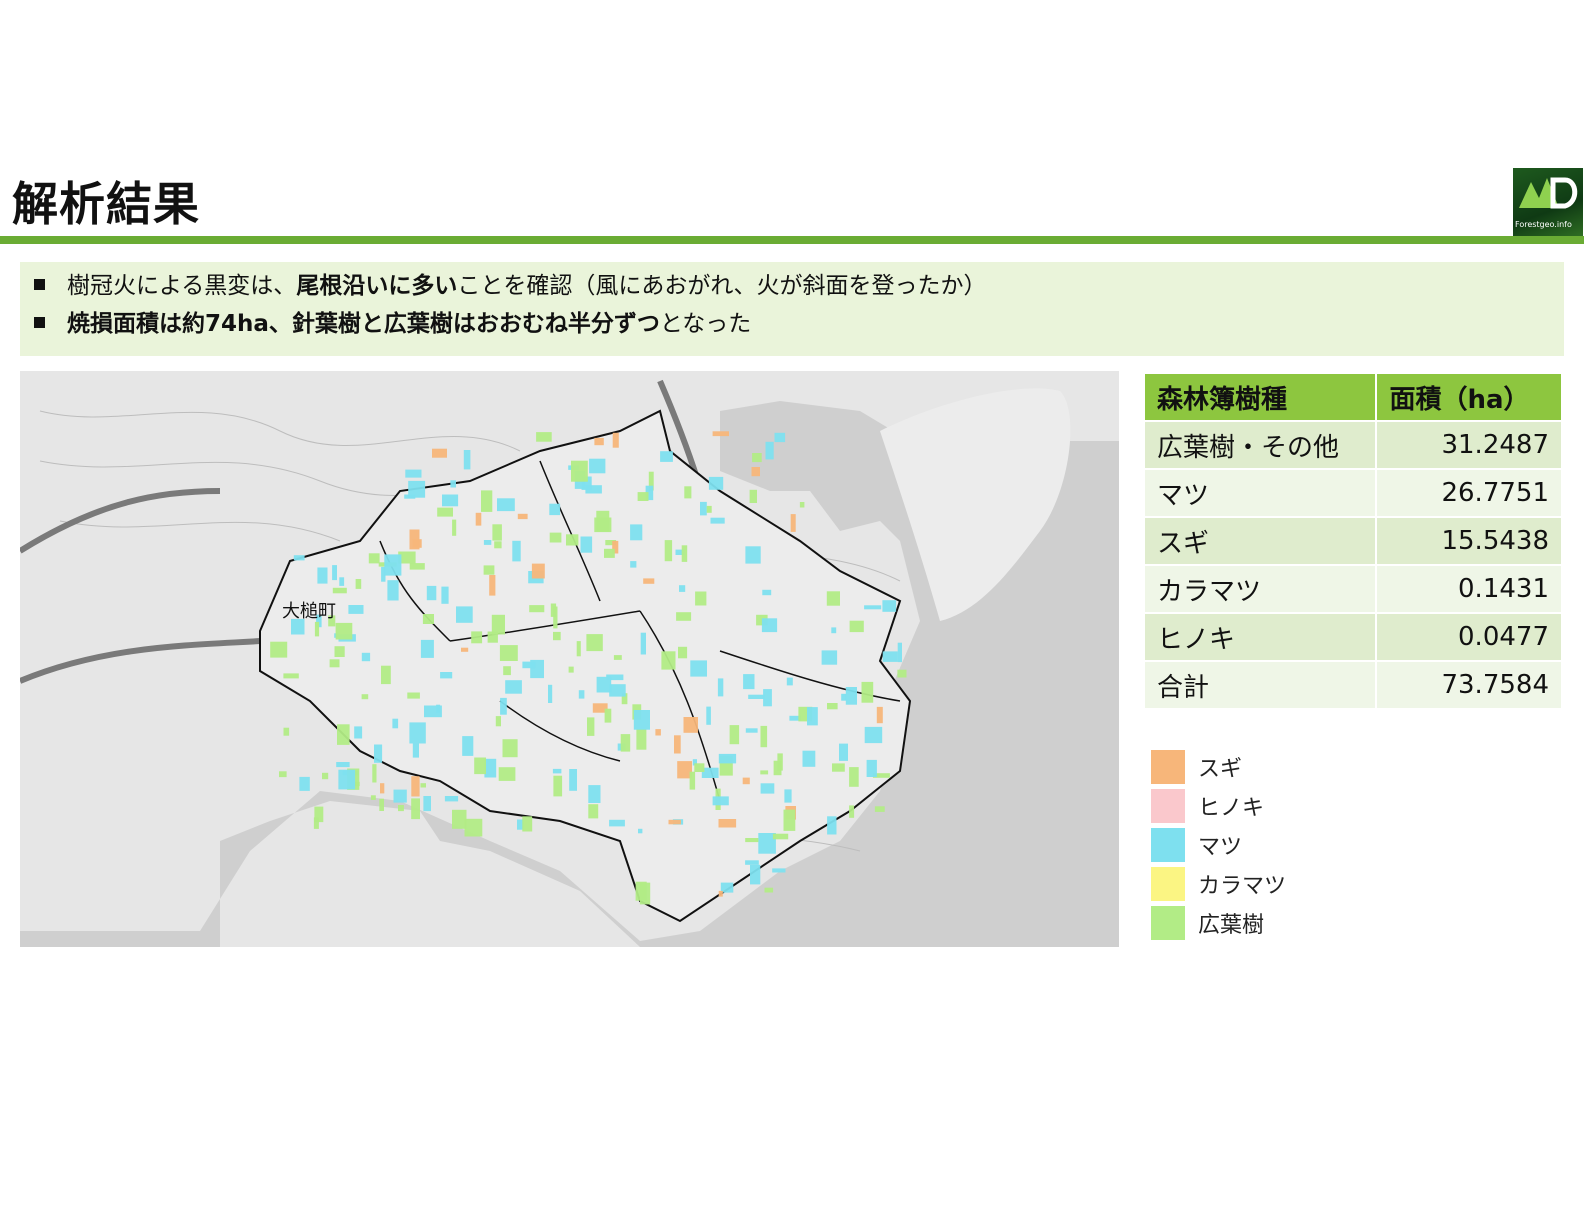 This screenshot has height=1224, width=1584. I want to click on table-row: 広葉樹・その他 31.2487, so click(1352, 445).